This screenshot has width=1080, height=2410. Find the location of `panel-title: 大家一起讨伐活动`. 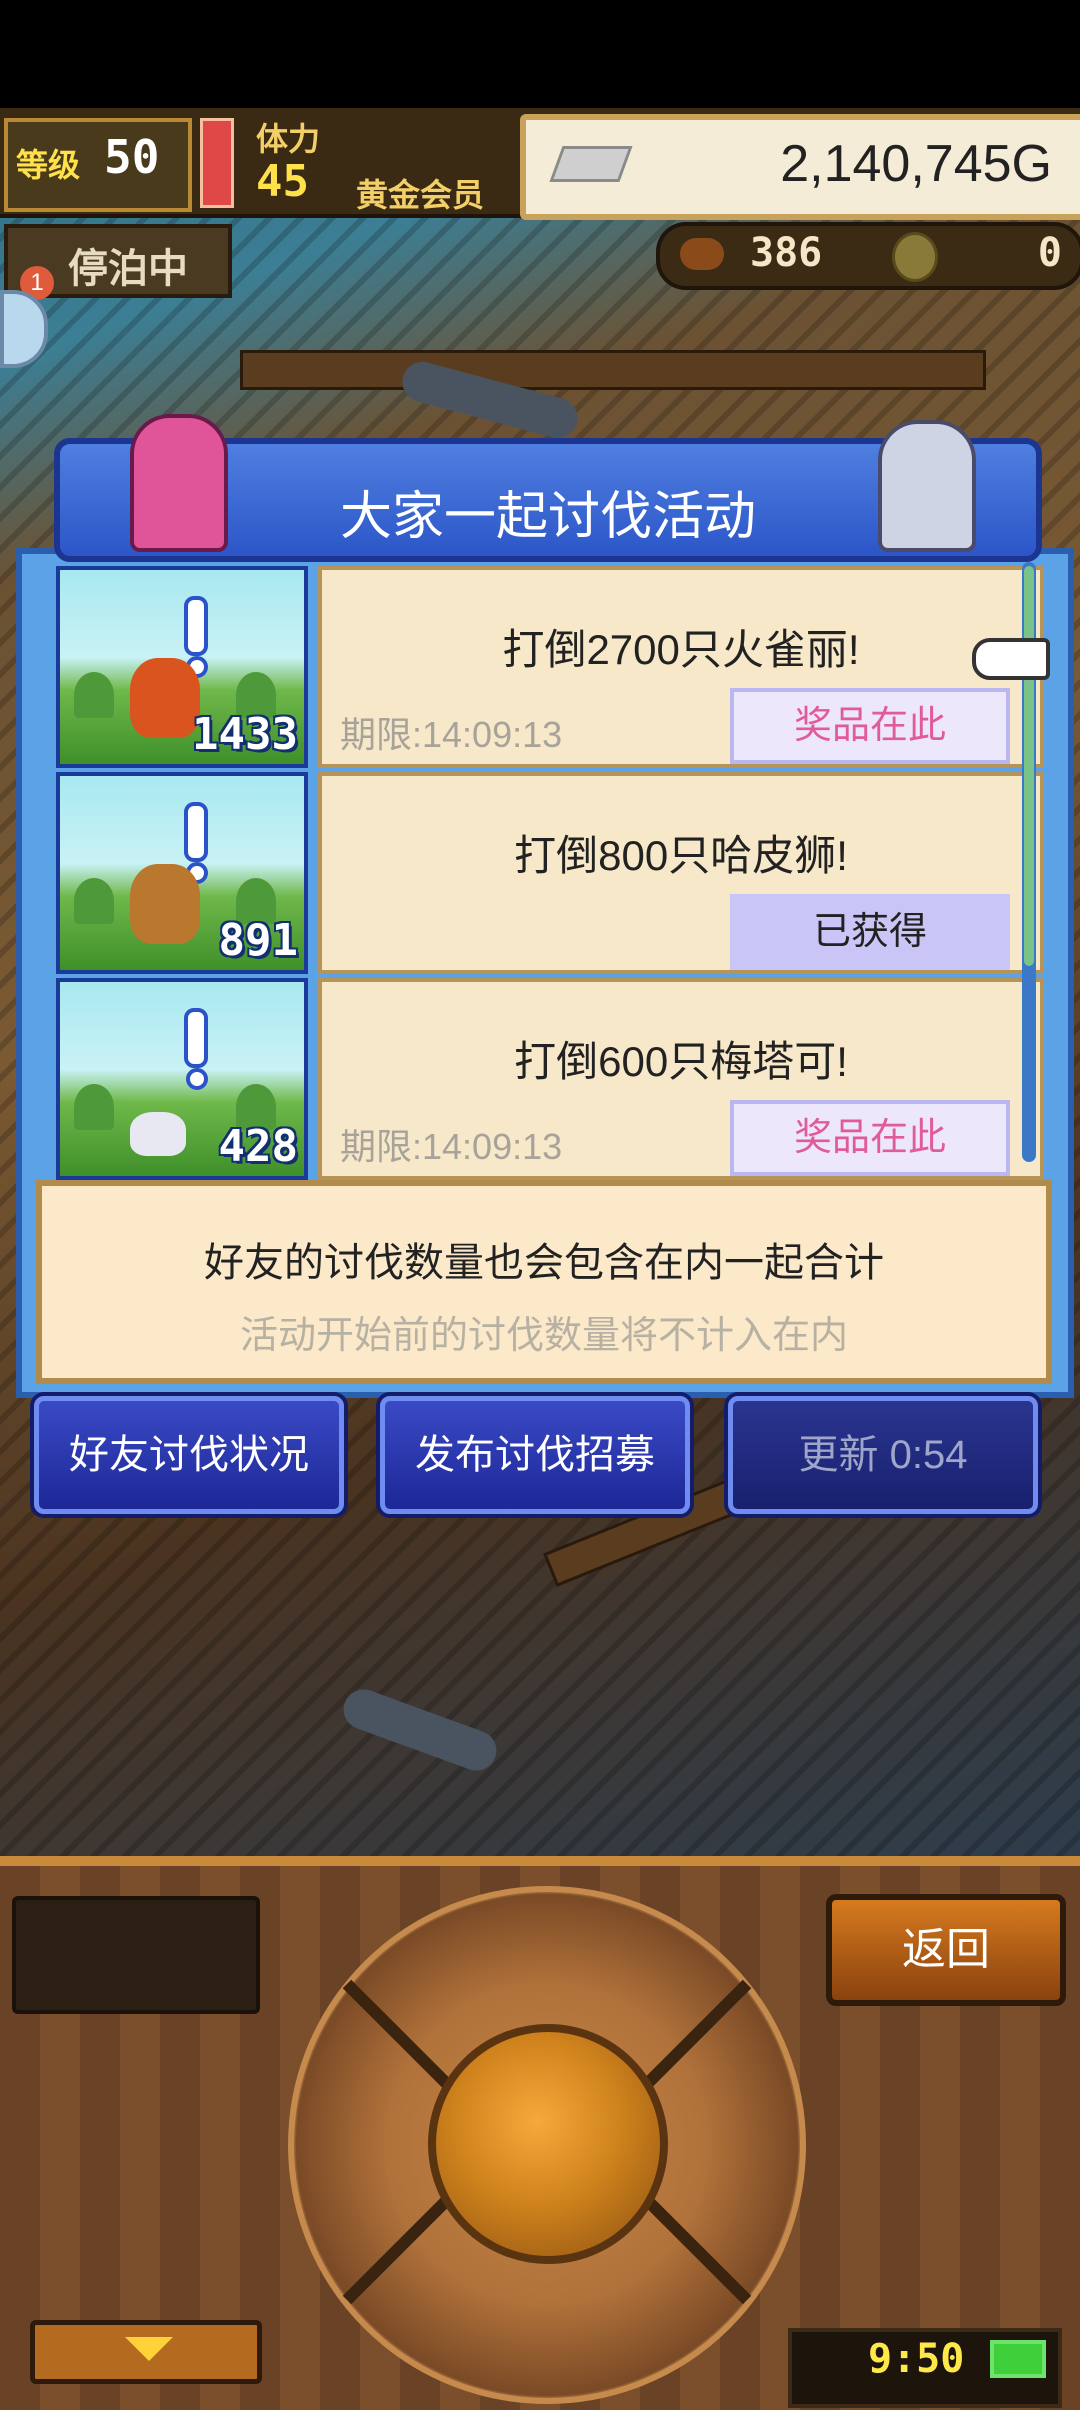

panel-title: 大家一起讨伐活动 is located at coordinates (547, 517).